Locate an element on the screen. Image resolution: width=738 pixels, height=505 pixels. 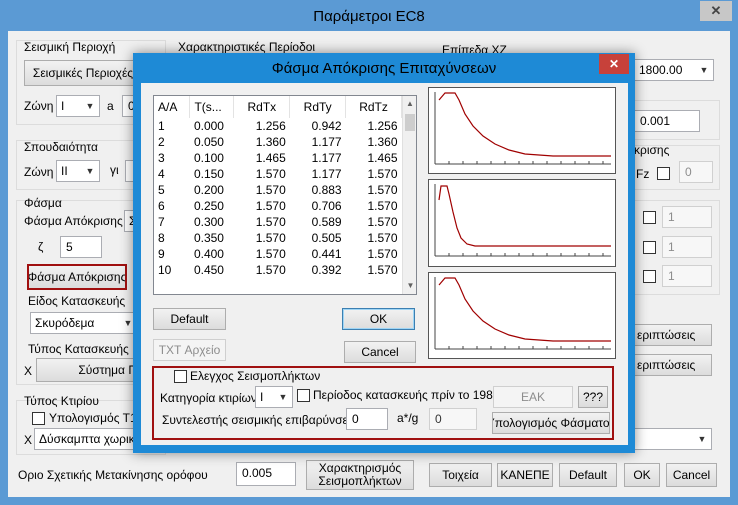
table-cell: 0.200 is located at coordinates (208, 190).